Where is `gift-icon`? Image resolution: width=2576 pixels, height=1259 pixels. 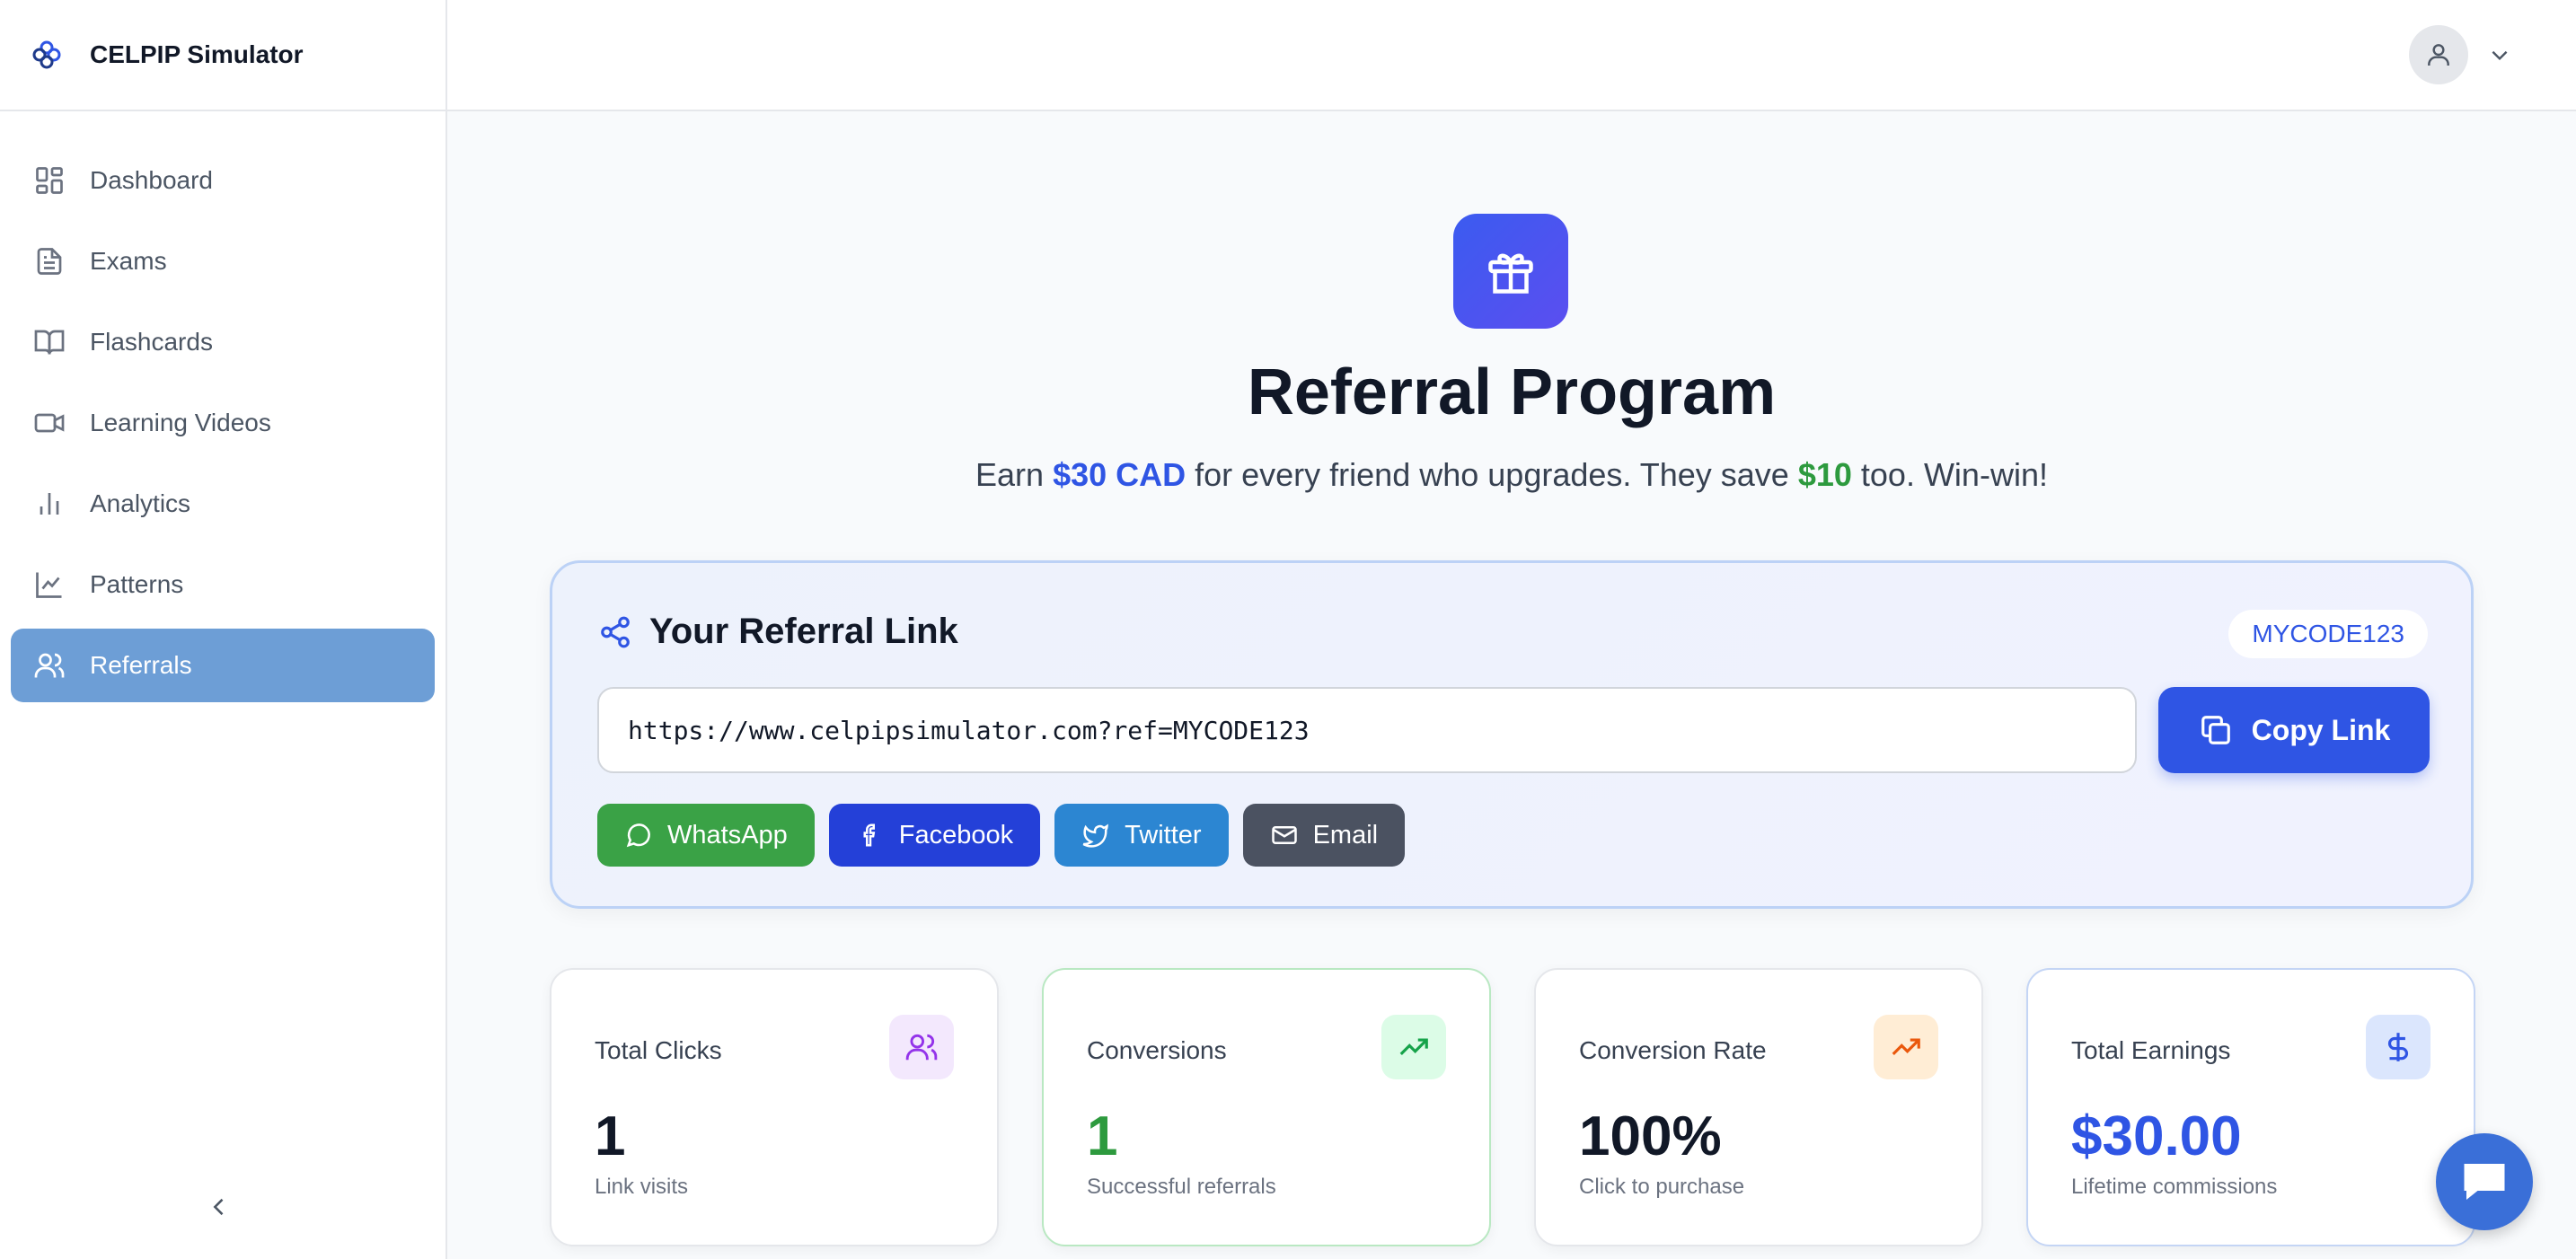 gift-icon is located at coordinates (1510, 271).